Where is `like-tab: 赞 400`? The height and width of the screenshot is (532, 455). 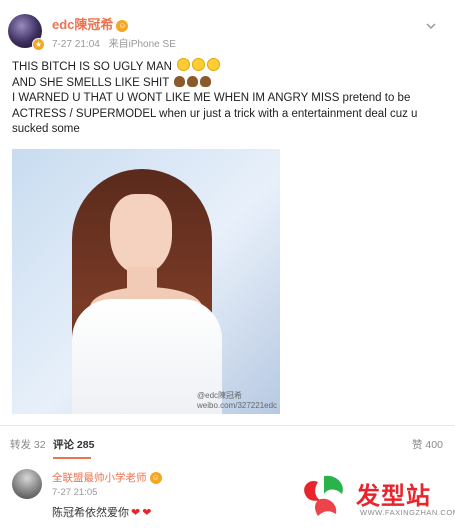 like-tab: 赞 400 is located at coordinates (427, 444).